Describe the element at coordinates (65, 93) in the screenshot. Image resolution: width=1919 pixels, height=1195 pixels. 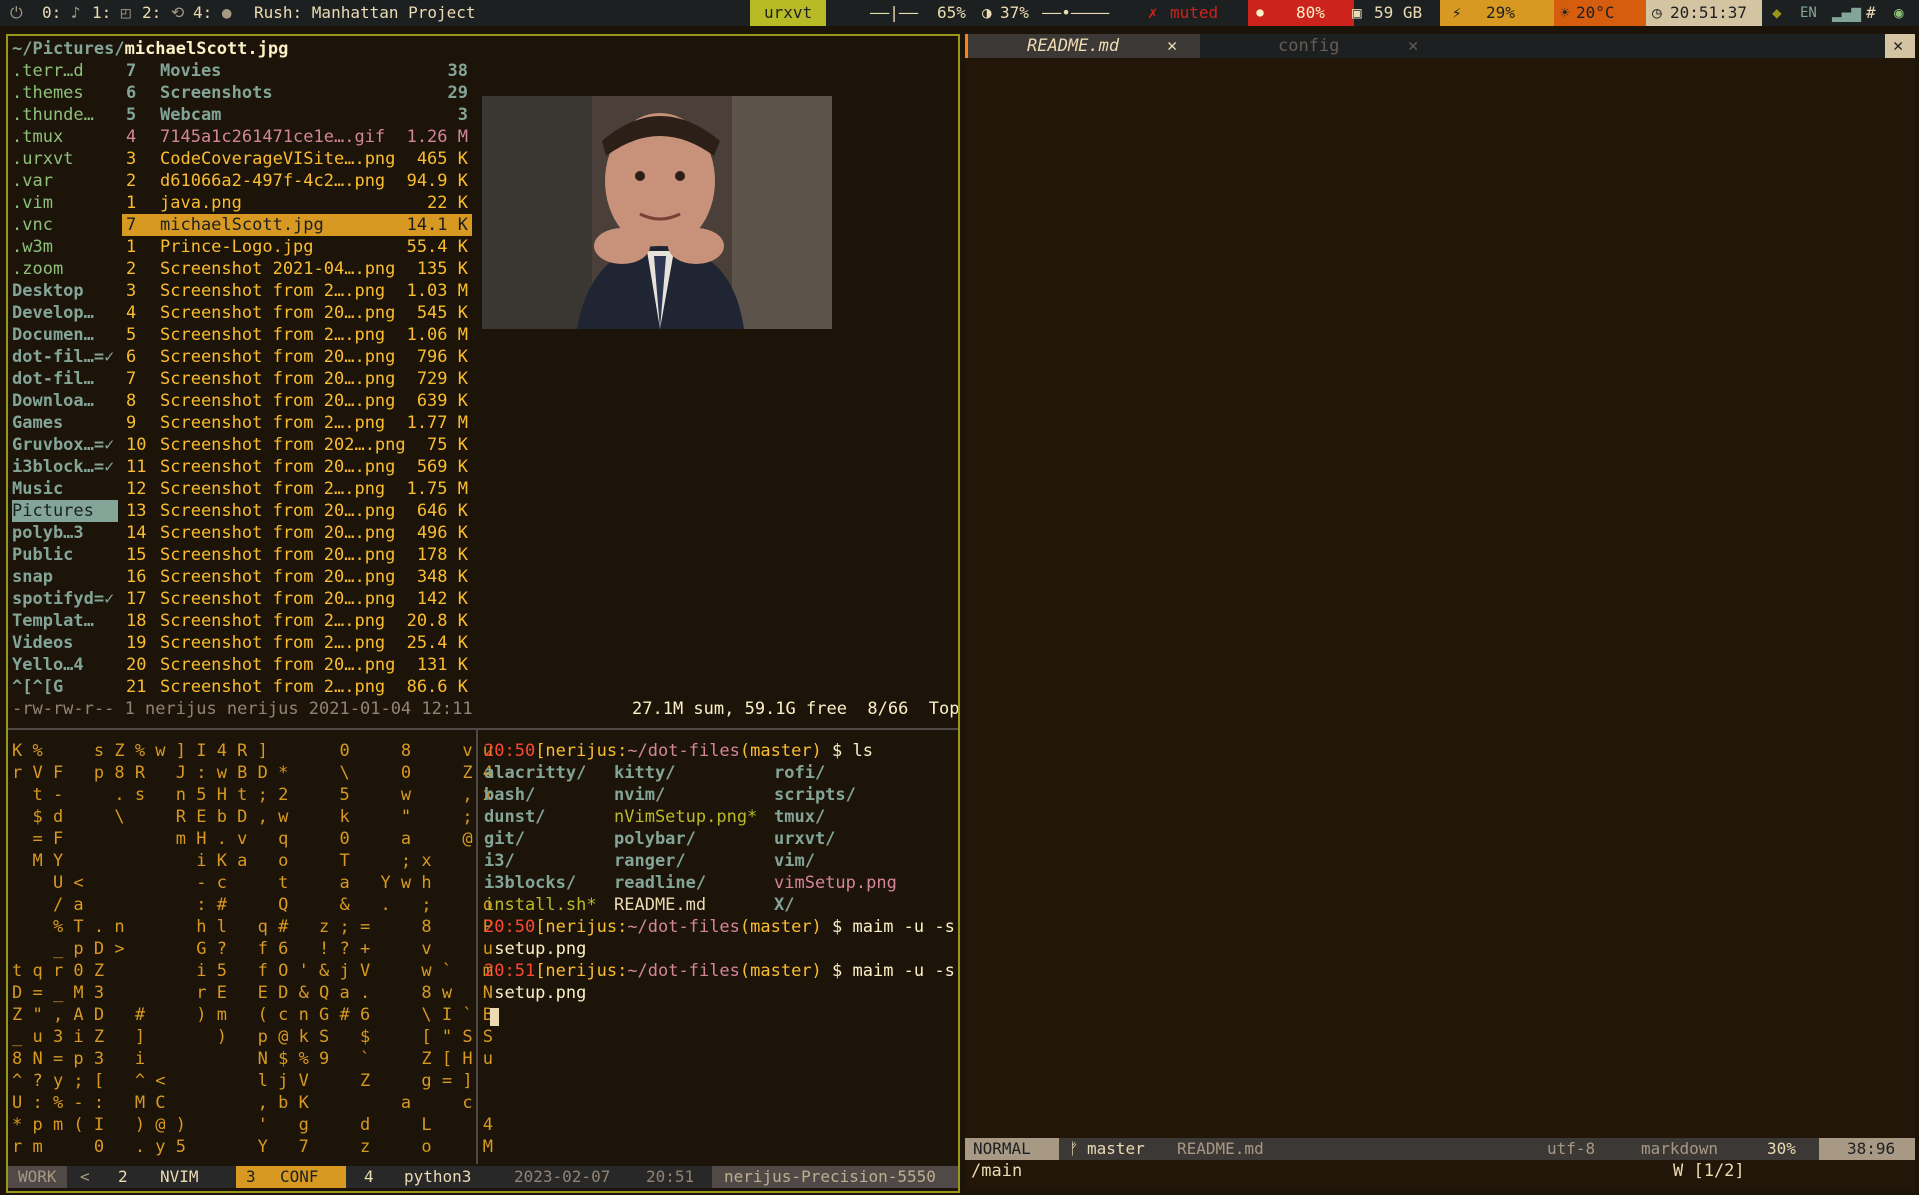
I see `parent-dir-item: .themes` at that location.